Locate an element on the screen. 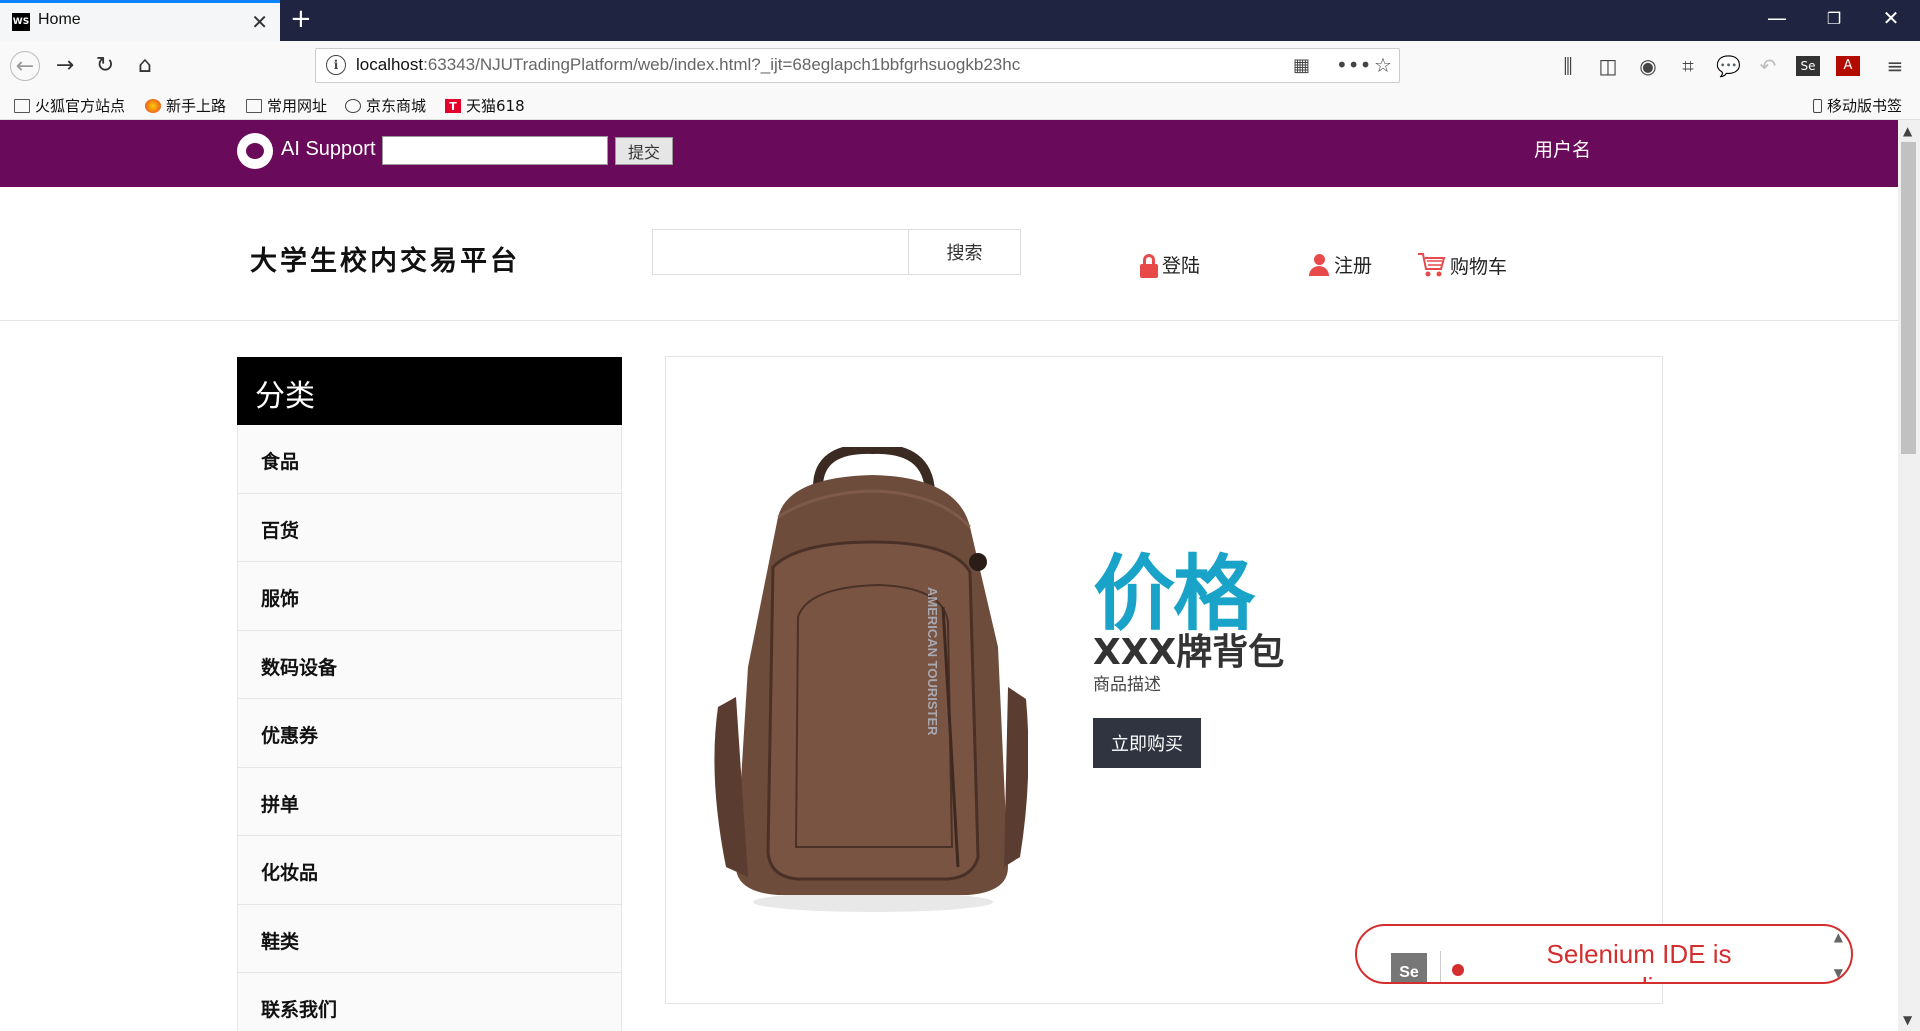 The width and height of the screenshot is (1920, 1031). support-bar: AI Support 提交 用户名 is located at coordinates (949, 153).